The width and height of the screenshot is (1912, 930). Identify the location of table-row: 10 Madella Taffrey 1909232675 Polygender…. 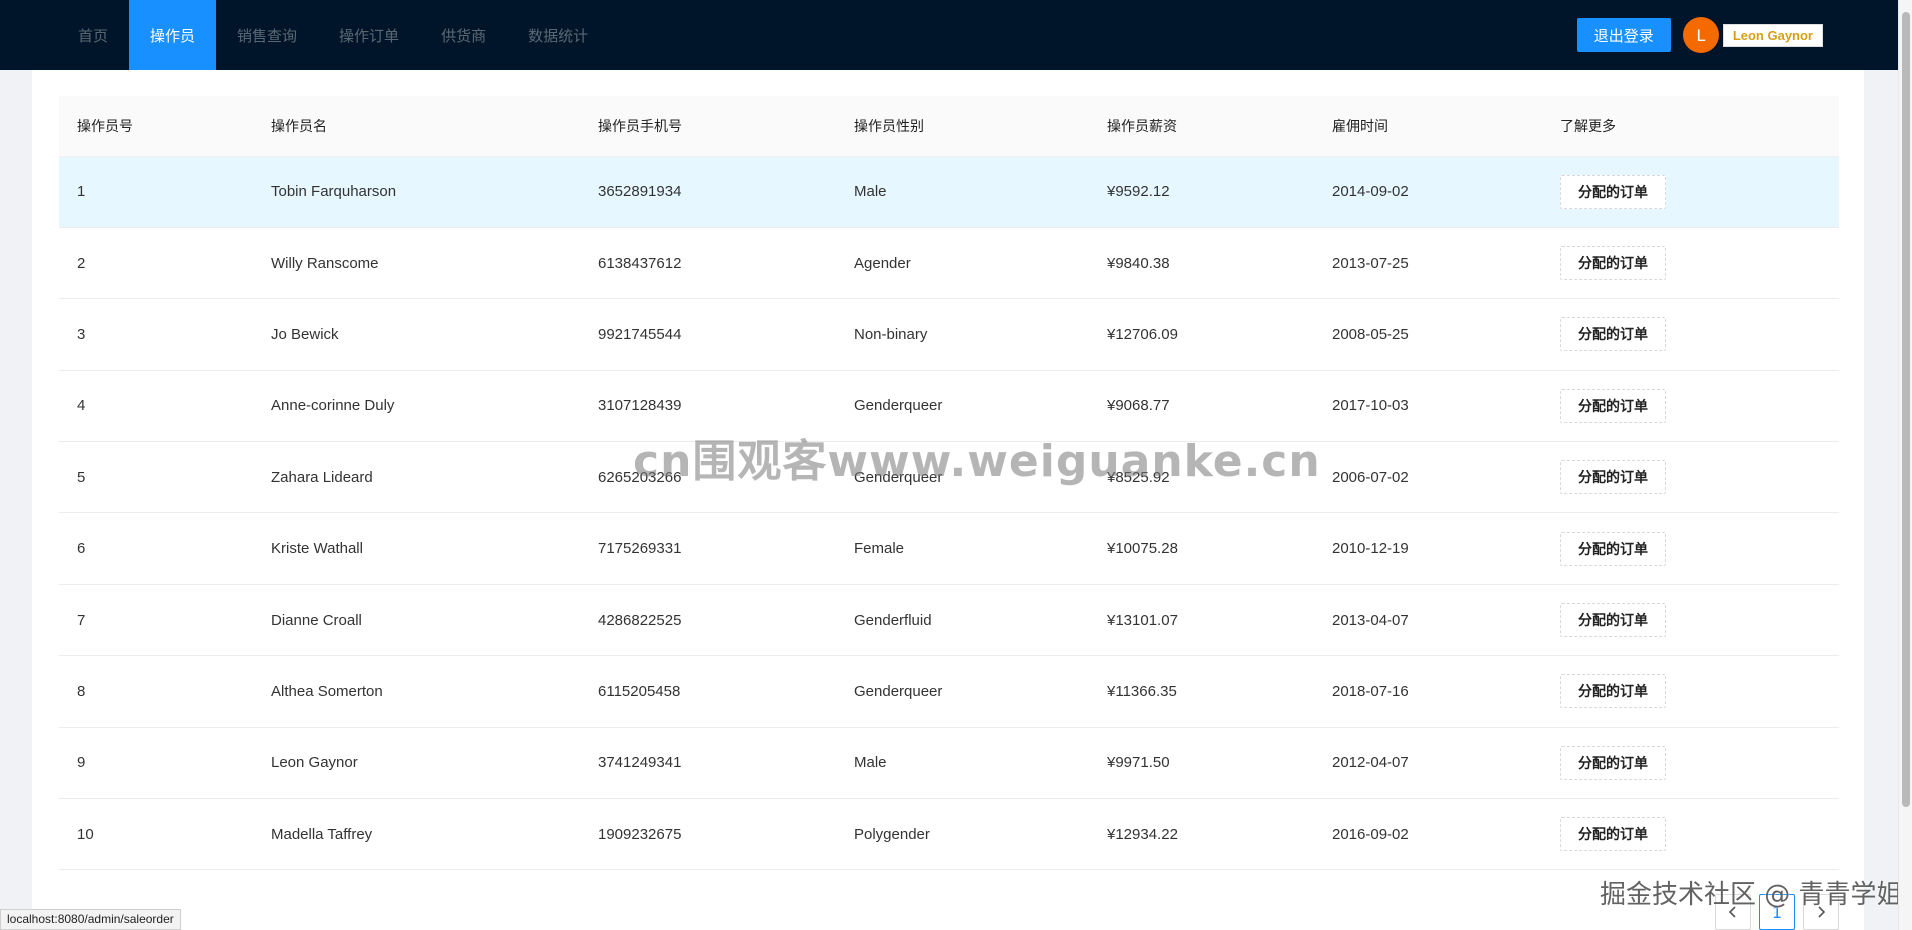
(949, 834).